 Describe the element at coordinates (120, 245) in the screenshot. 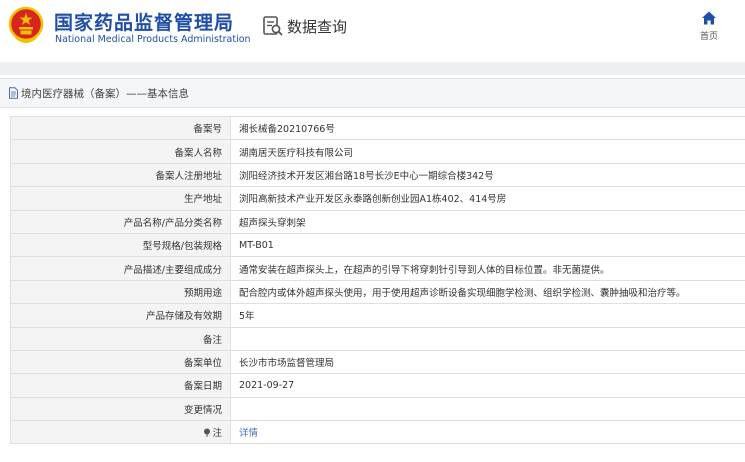

I see `row-label: 型号规格/包装规格` at that location.